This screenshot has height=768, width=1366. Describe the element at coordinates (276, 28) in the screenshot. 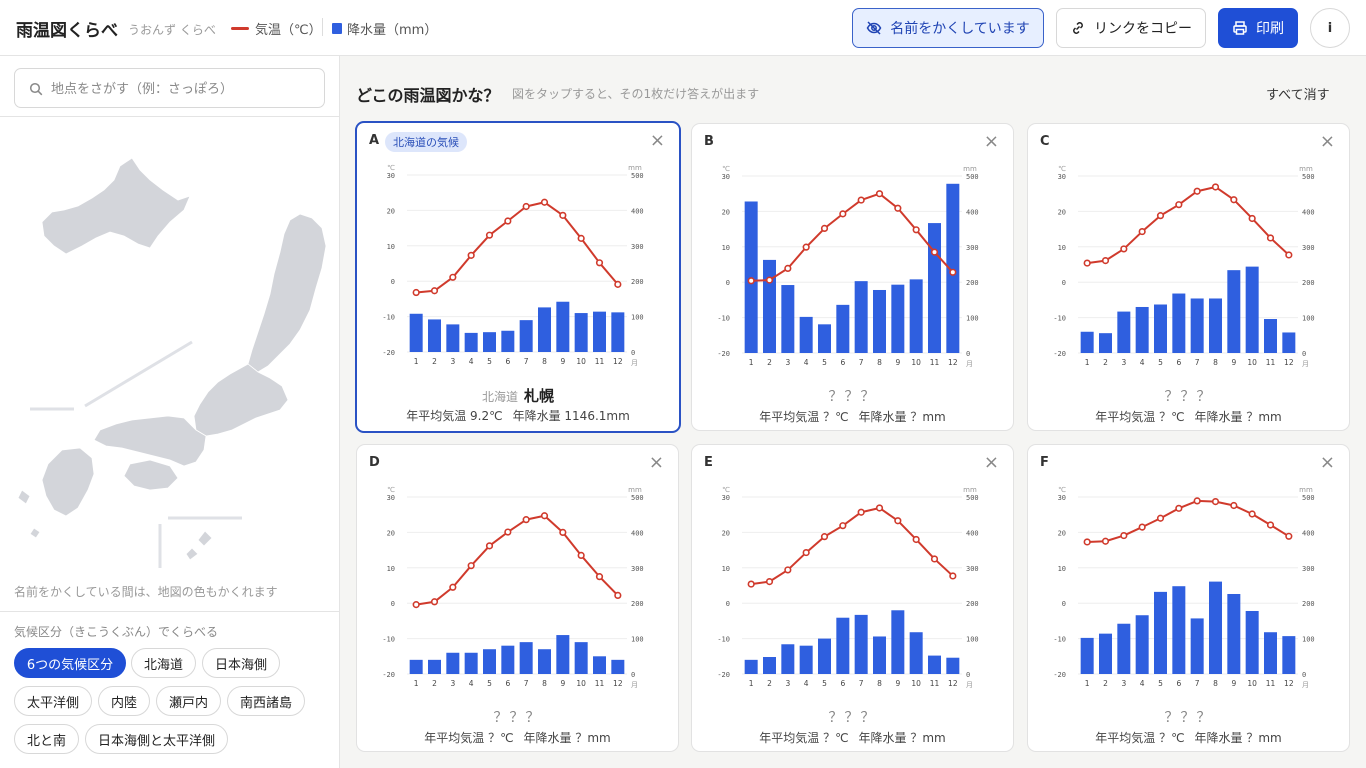

I see `legend-temperature: 気温（℃）` at that location.